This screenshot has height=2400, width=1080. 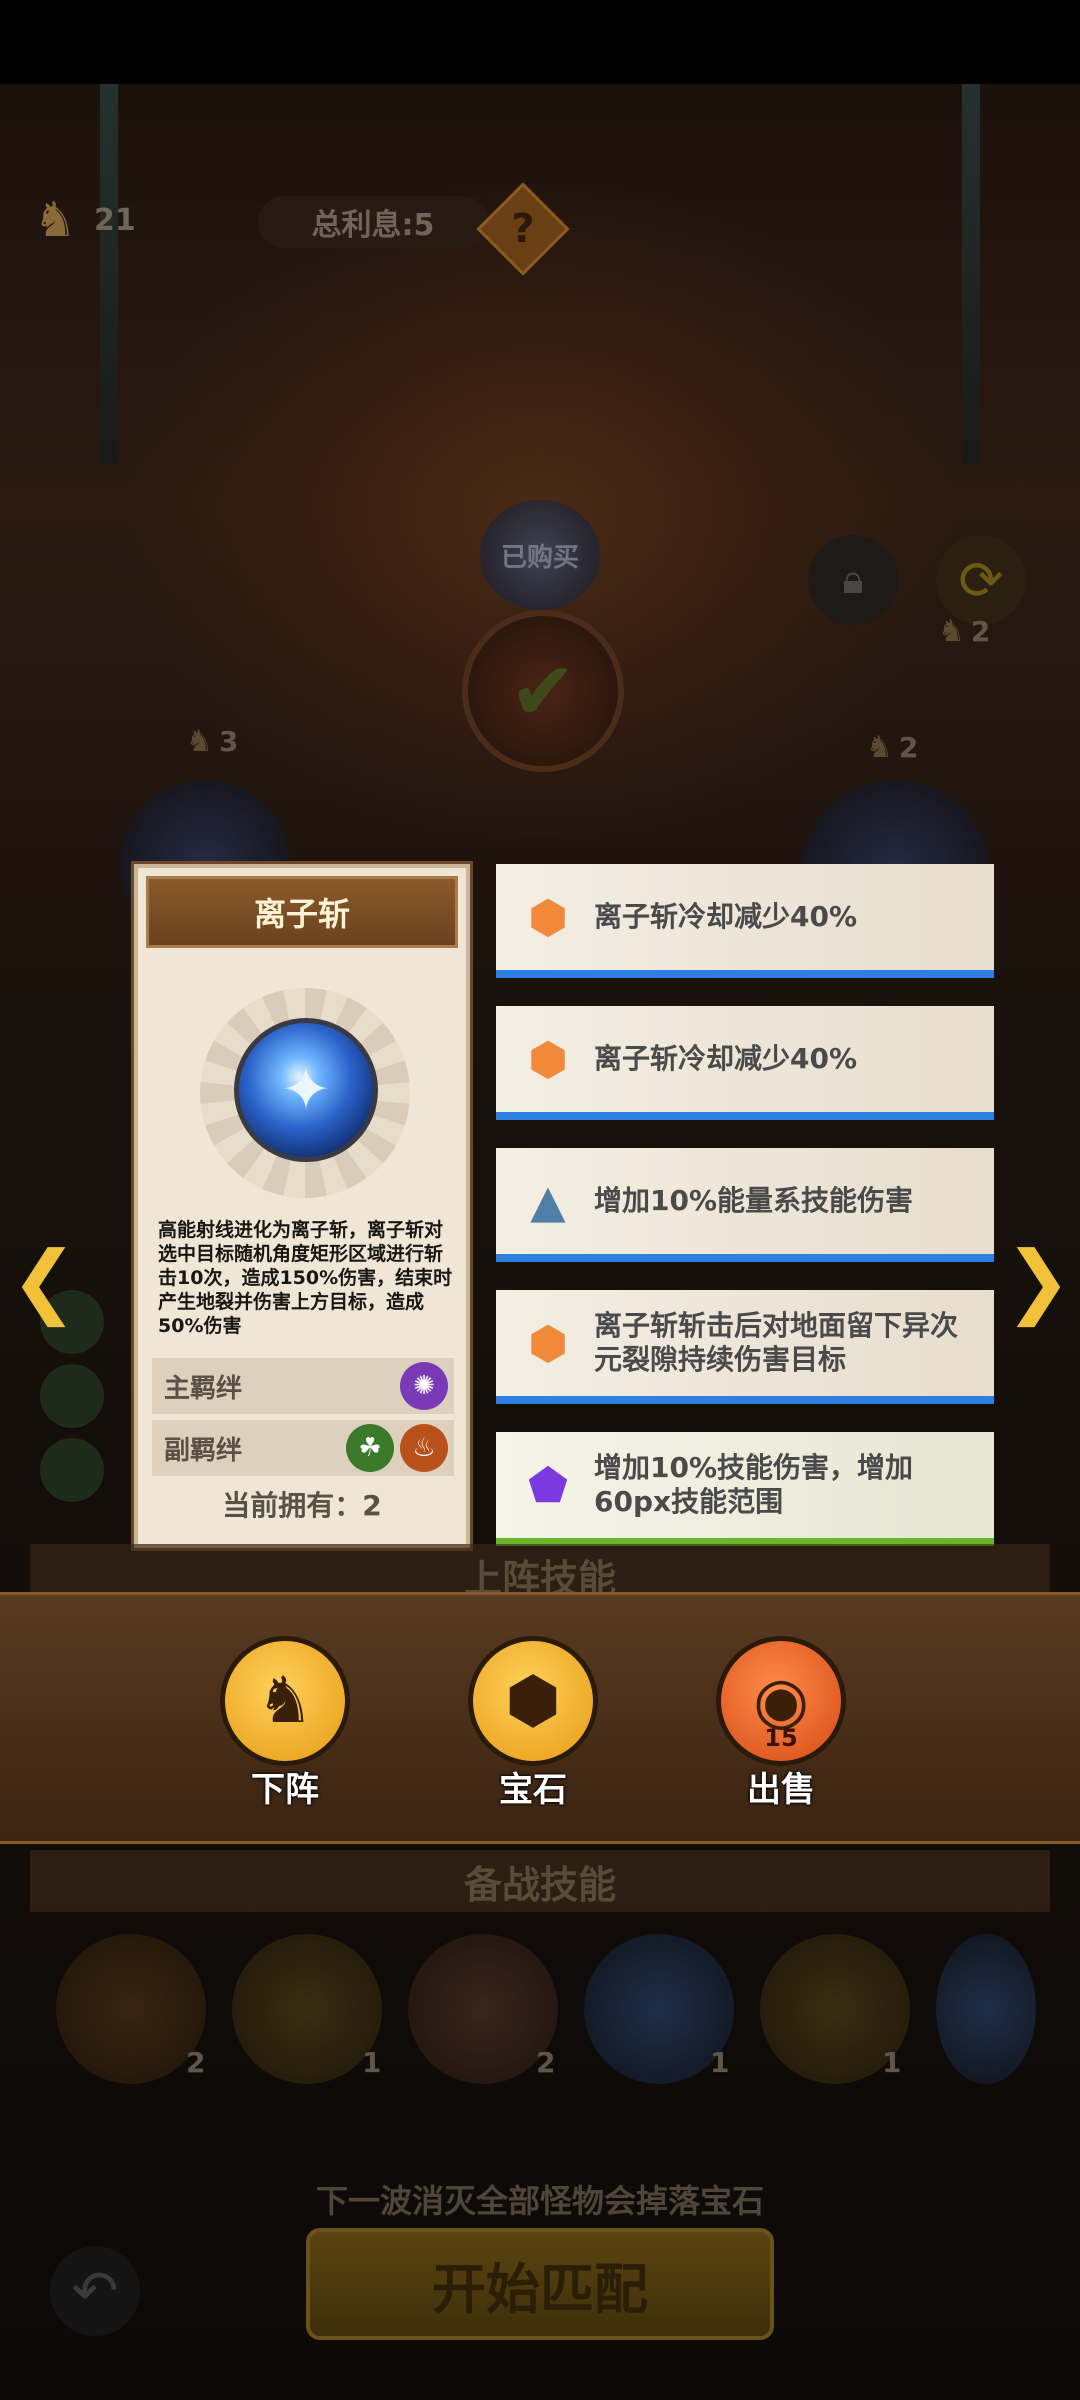 I want to click on lock-button: 🔒︎, so click(x=853, y=580).